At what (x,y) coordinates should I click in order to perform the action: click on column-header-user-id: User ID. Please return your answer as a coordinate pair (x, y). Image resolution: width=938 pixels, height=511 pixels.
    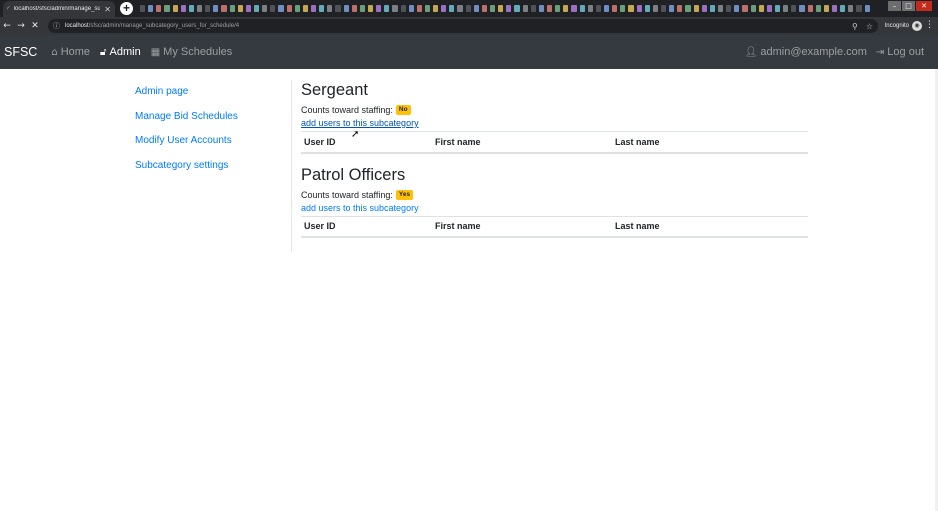
    Looking at the image, I should click on (366, 142).